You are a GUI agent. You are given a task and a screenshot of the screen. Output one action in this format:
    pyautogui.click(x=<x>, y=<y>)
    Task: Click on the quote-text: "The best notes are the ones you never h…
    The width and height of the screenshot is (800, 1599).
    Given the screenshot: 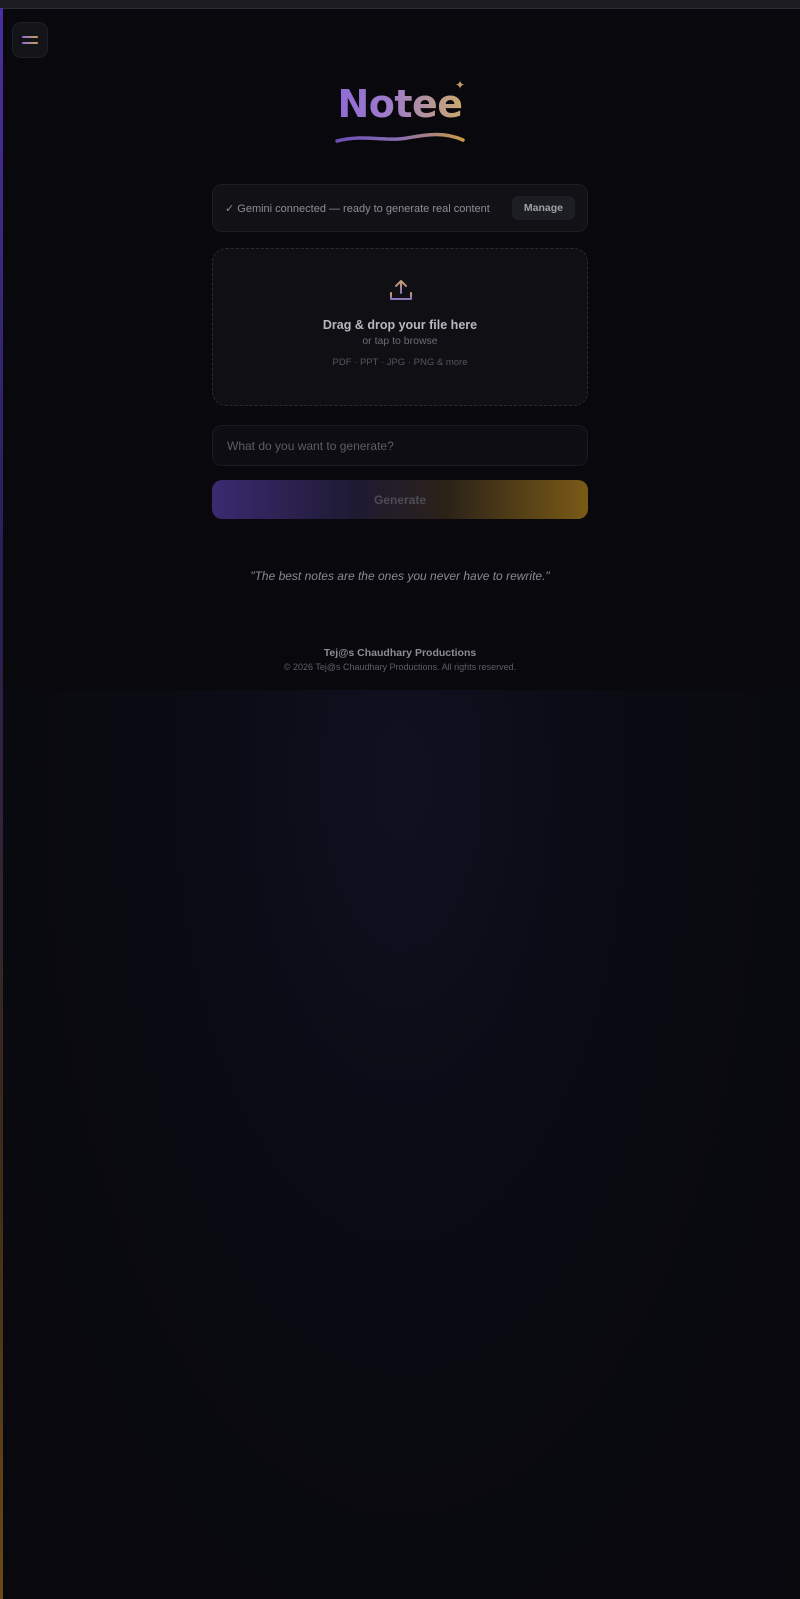 What is the action you would take?
    pyautogui.click(x=400, y=576)
    